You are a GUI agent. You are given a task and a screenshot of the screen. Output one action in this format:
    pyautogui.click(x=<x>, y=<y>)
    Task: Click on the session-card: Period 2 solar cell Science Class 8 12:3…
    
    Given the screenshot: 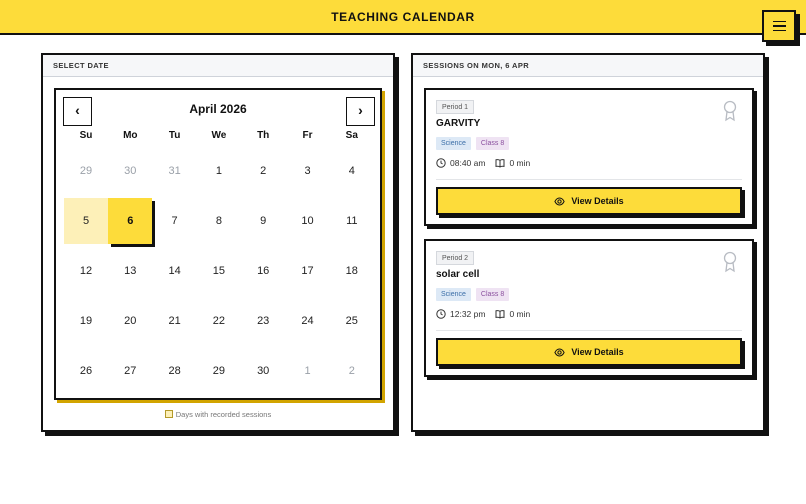 What is the action you would take?
    pyautogui.click(x=589, y=308)
    